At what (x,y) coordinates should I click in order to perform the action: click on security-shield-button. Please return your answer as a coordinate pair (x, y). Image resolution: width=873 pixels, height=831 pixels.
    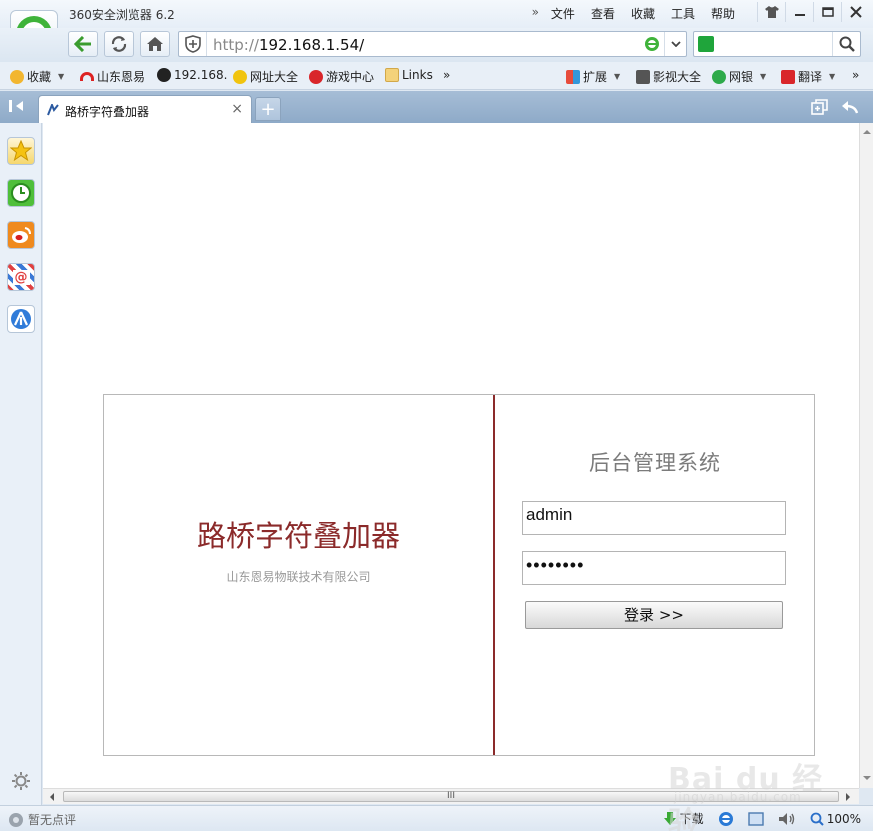
    Looking at the image, I should click on (193, 44).